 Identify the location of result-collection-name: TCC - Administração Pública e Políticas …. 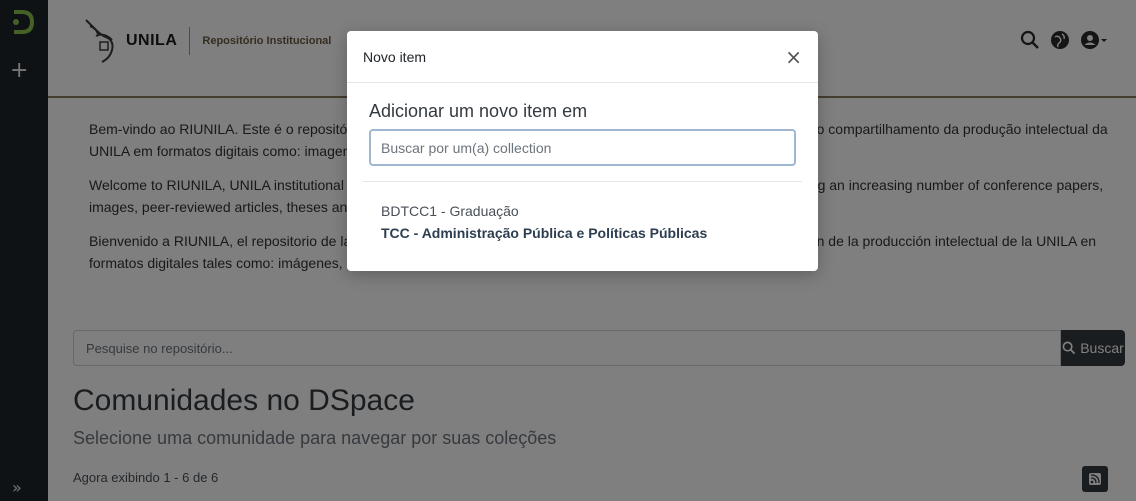
(544, 233).